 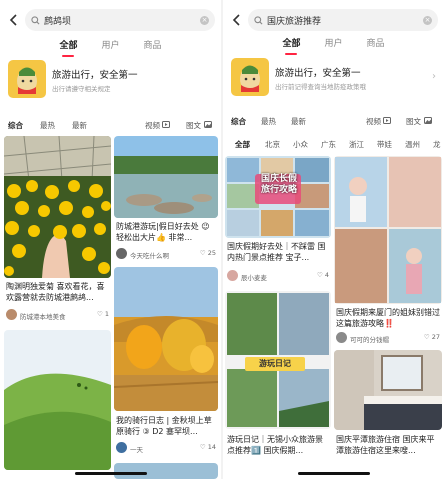 I want to click on note-card: 防城港游玩|假日好去处 😉轻松出大片👍 非常... 今天吃什么啊 ♡ 25, so click(x=166, y=199).